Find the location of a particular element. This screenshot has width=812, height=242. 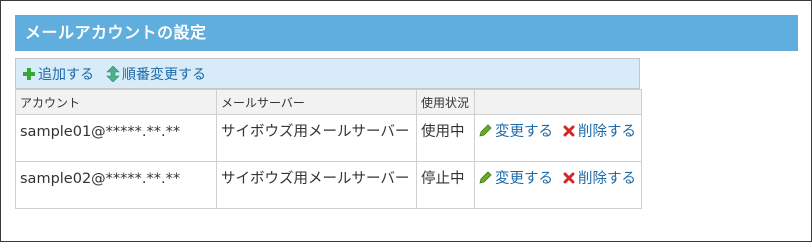

status-cell: 停止中 is located at coordinates (445, 185).